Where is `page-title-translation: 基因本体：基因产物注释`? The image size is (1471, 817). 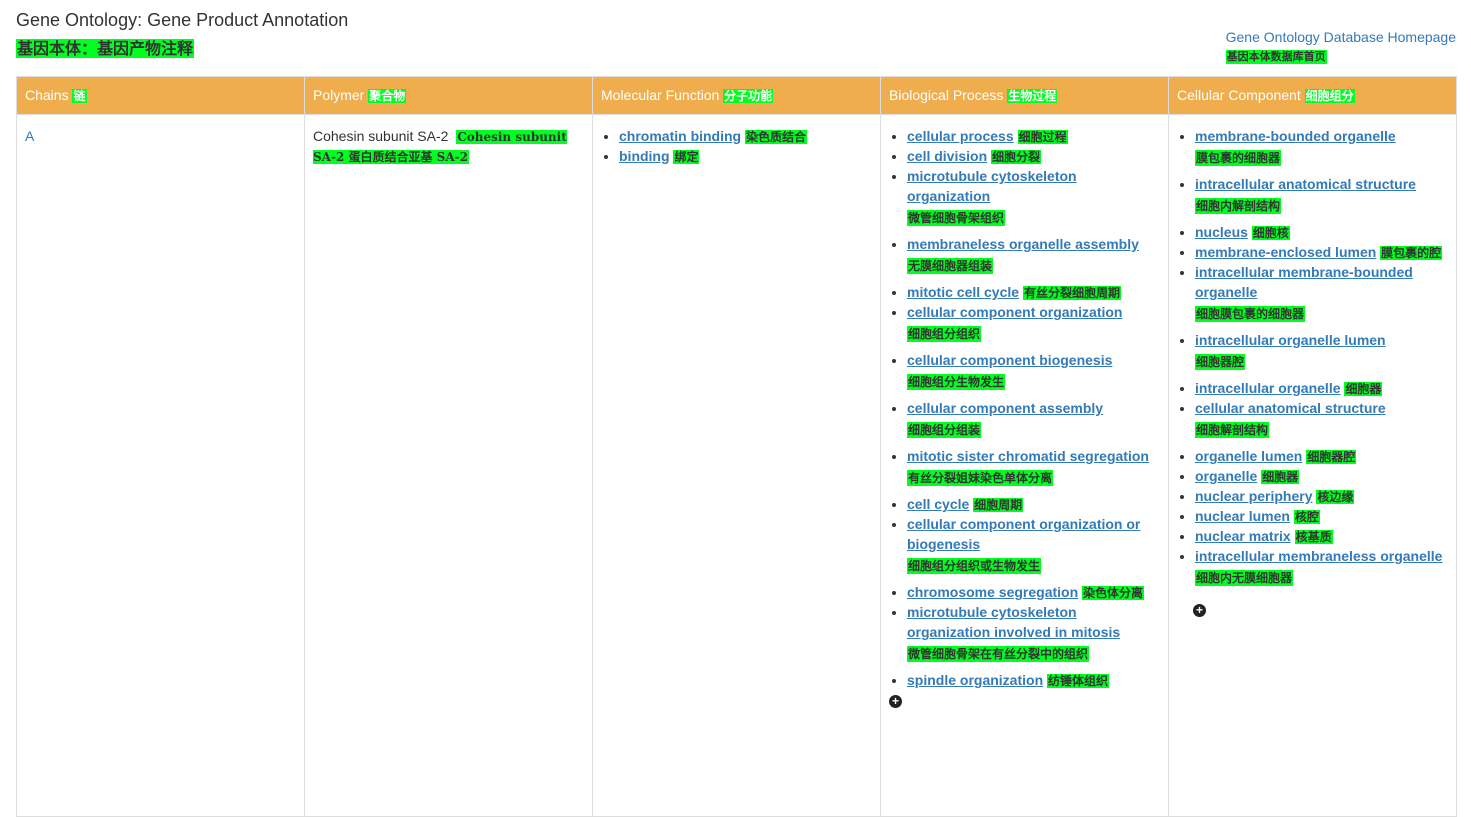
page-title-translation: 基因本体：基因产物注释 is located at coordinates (105, 48).